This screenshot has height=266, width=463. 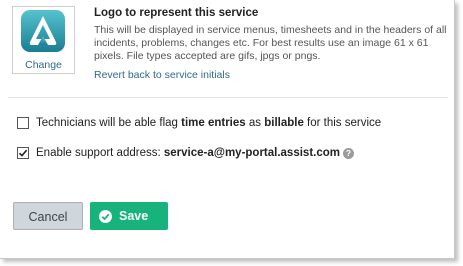 What do you see at coordinates (23, 123) in the screenshot?
I see `billable-checkbox` at bounding box center [23, 123].